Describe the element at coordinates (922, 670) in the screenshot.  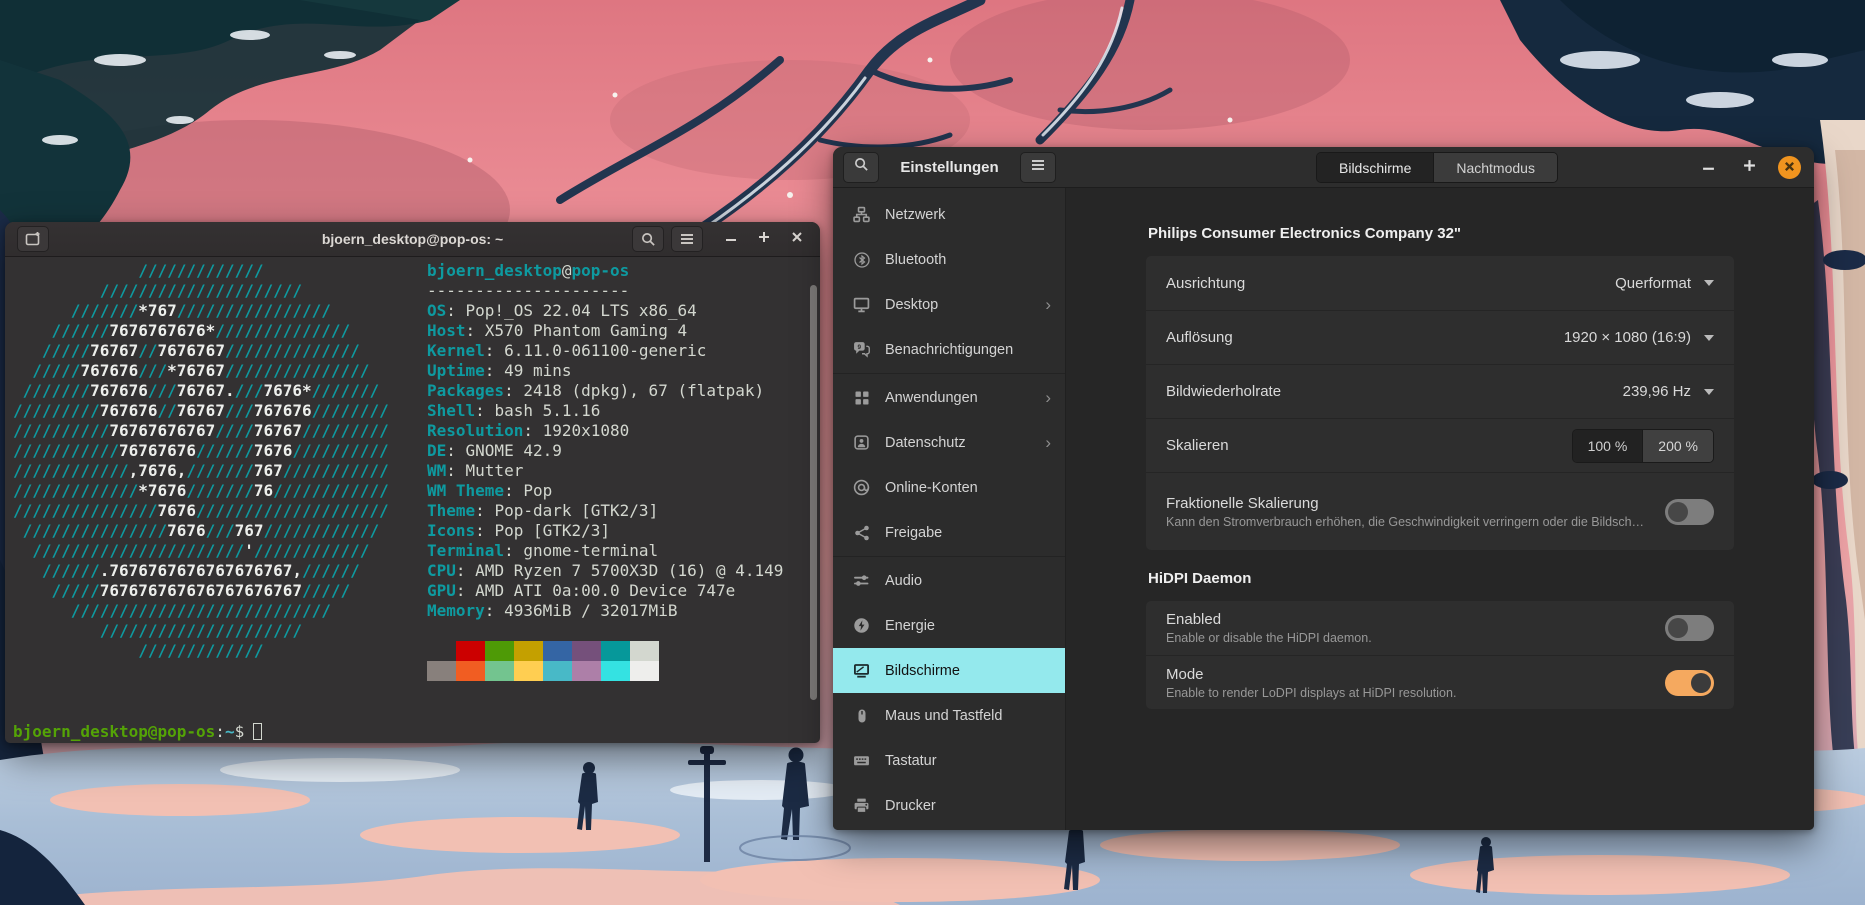
I see `sidebar-item-label: Bildschirme` at that location.